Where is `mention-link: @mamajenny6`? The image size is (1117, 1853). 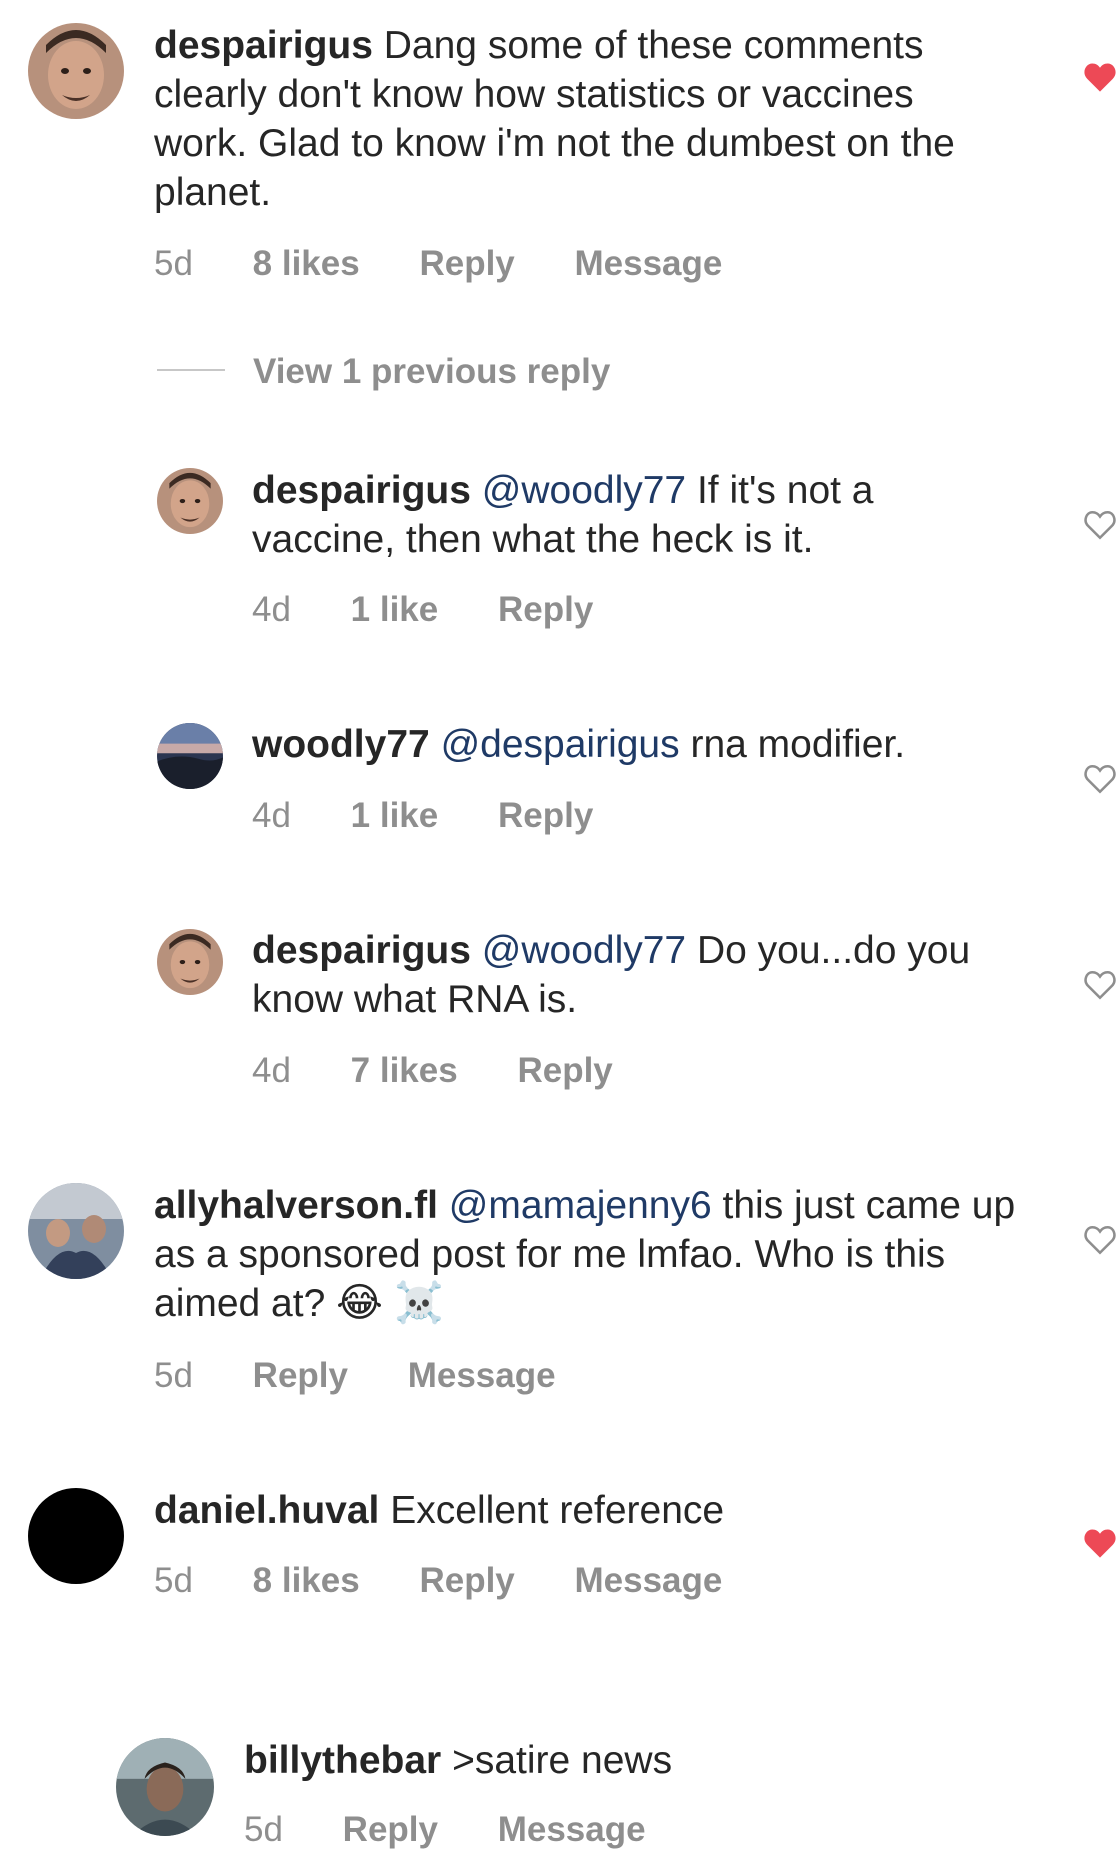
mention-link: @mamajenny6 is located at coordinates (580, 1205).